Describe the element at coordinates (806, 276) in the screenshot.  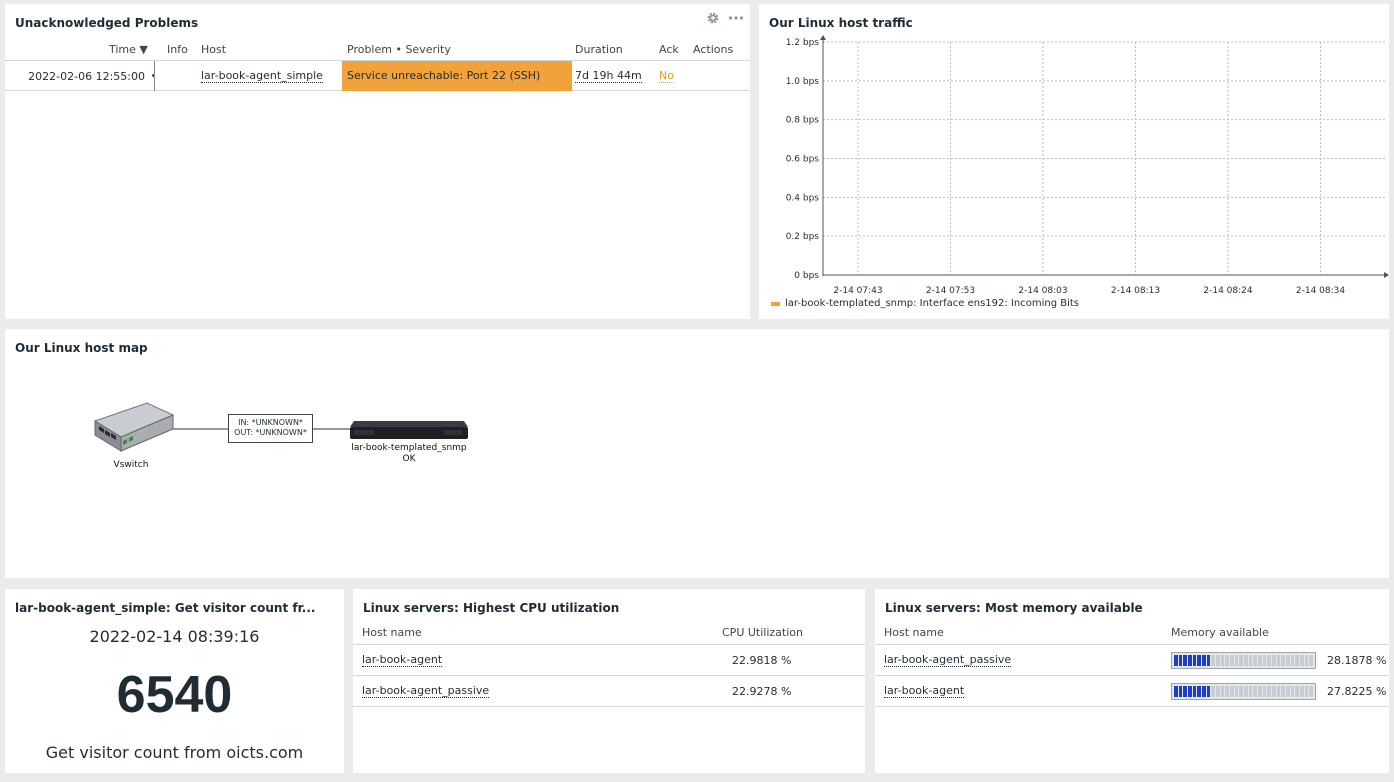
I see `y-tick-label: 0 bps` at that location.